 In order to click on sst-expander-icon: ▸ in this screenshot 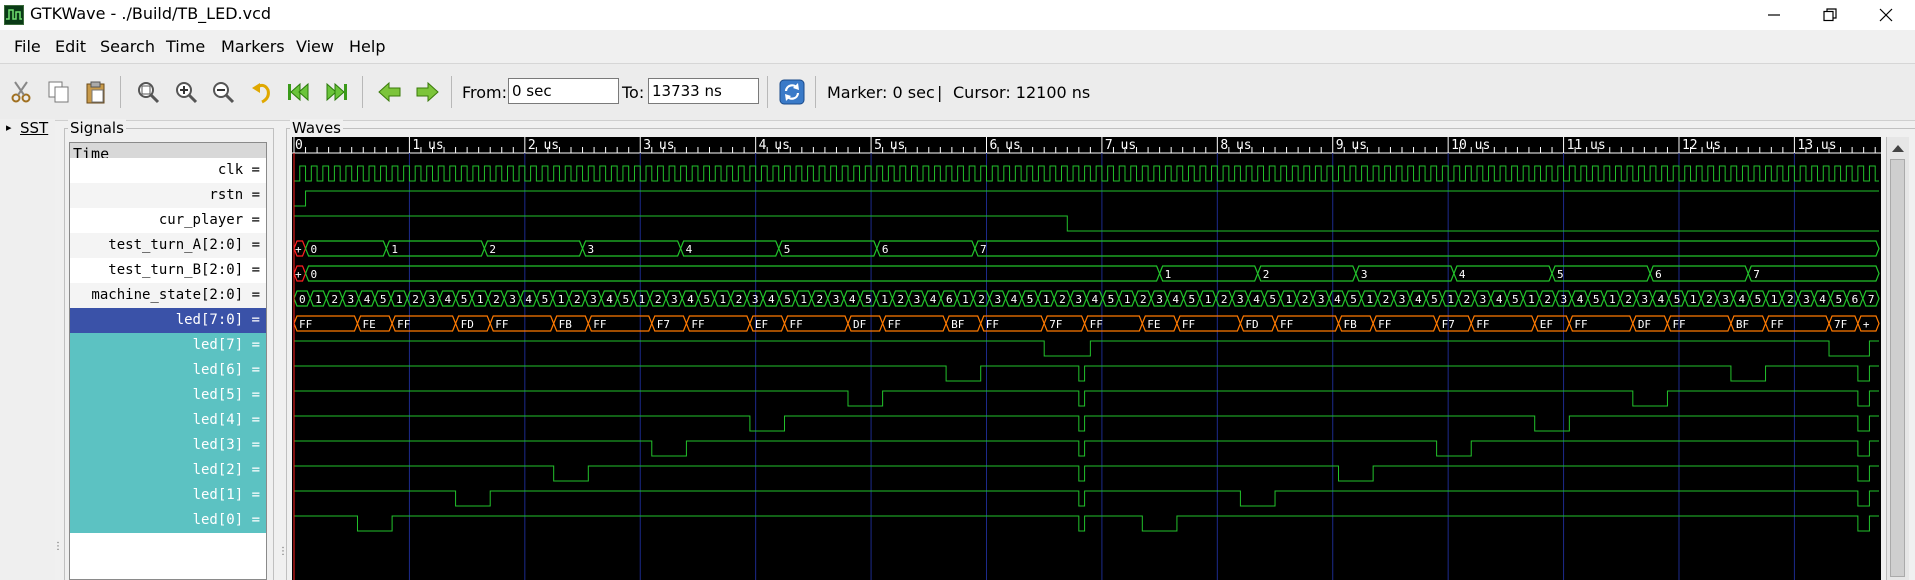, I will do `click(9, 127)`.